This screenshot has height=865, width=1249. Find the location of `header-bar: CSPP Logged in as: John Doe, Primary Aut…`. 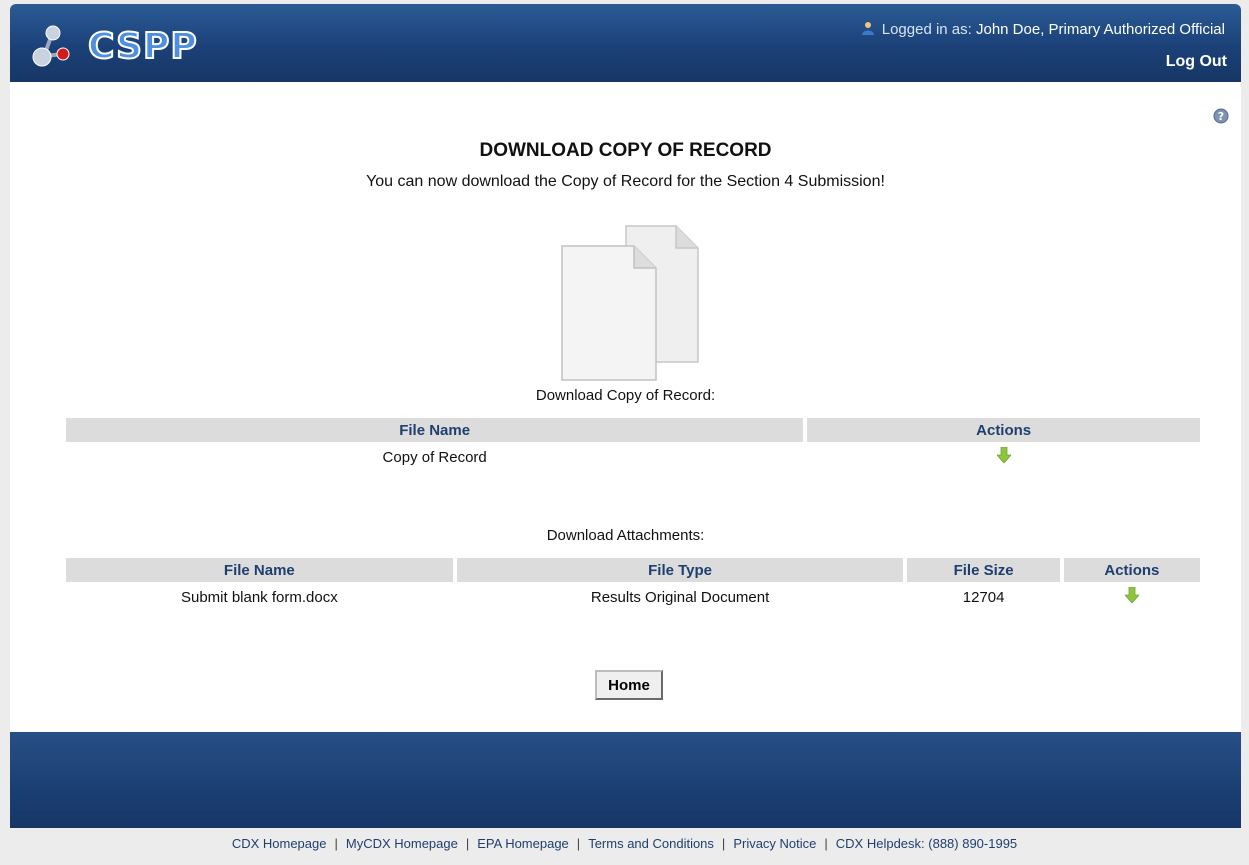

header-bar: CSPP Logged in as: John Doe, Primary Aut… is located at coordinates (625, 43).